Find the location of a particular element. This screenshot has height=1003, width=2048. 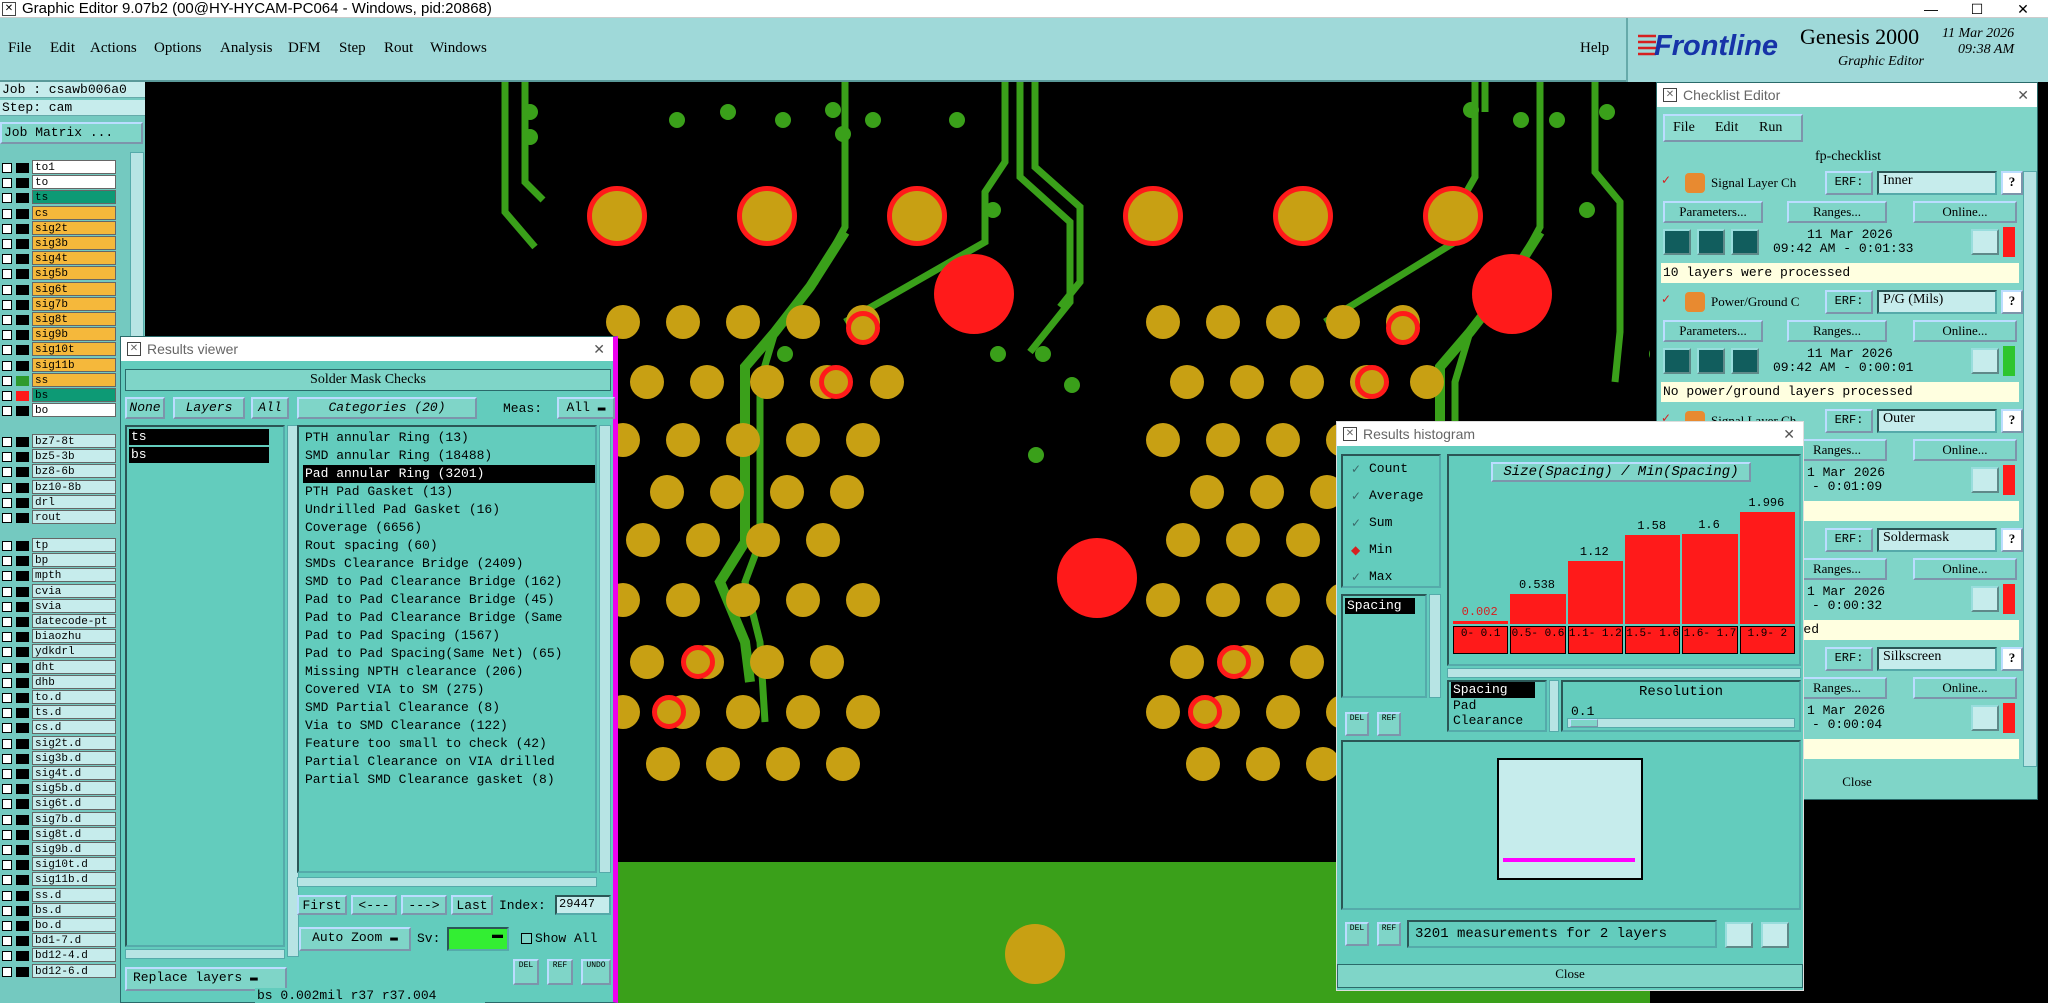

layer-row: sig9b is located at coordinates (59, 334).